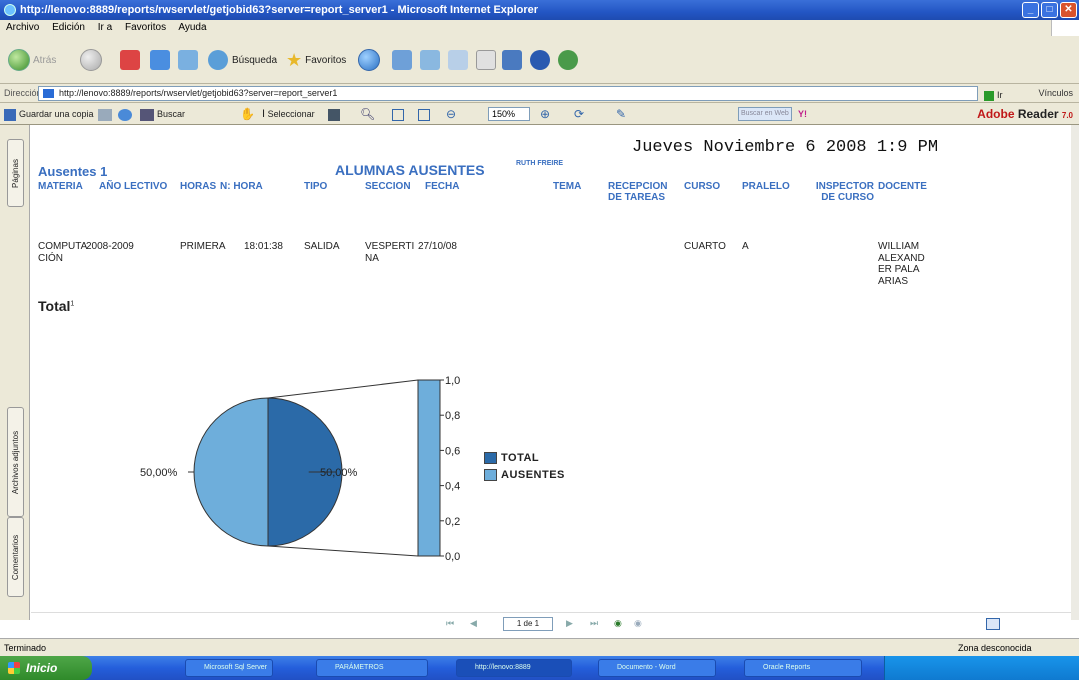 The width and height of the screenshot is (1079, 680). Describe the element at coordinates (229, 668) in the screenshot. I see `taskbar-item: Microsoft Sql Server` at that location.